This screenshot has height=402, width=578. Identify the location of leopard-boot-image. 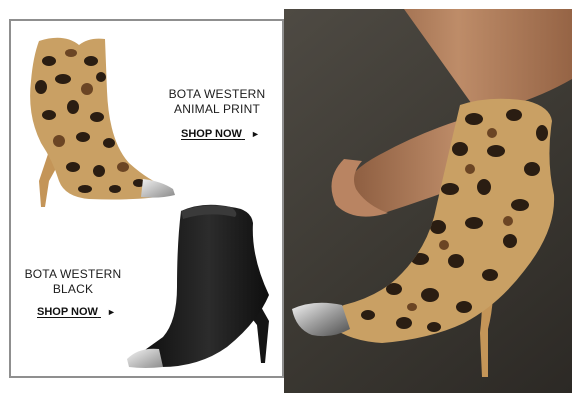
(99, 120).